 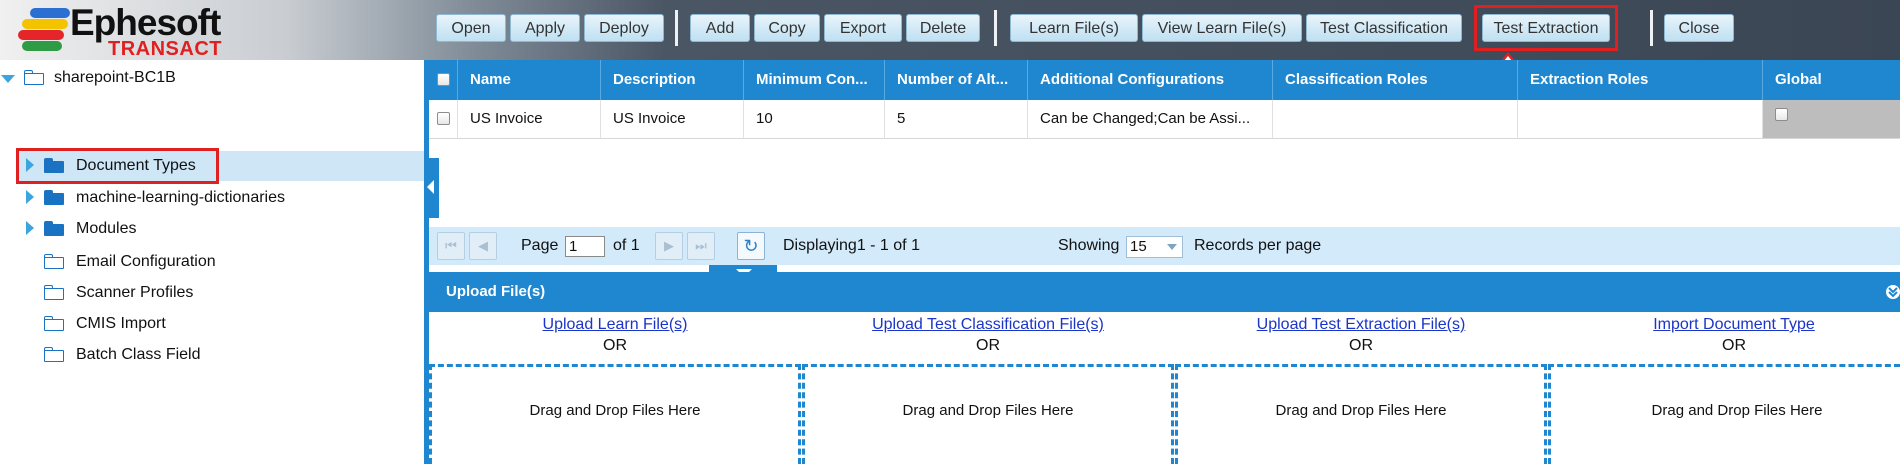 What do you see at coordinates (1258, 245) in the screenshot?
I see `records-per-page-label: Records per page` at bounding box center [1258, 245].